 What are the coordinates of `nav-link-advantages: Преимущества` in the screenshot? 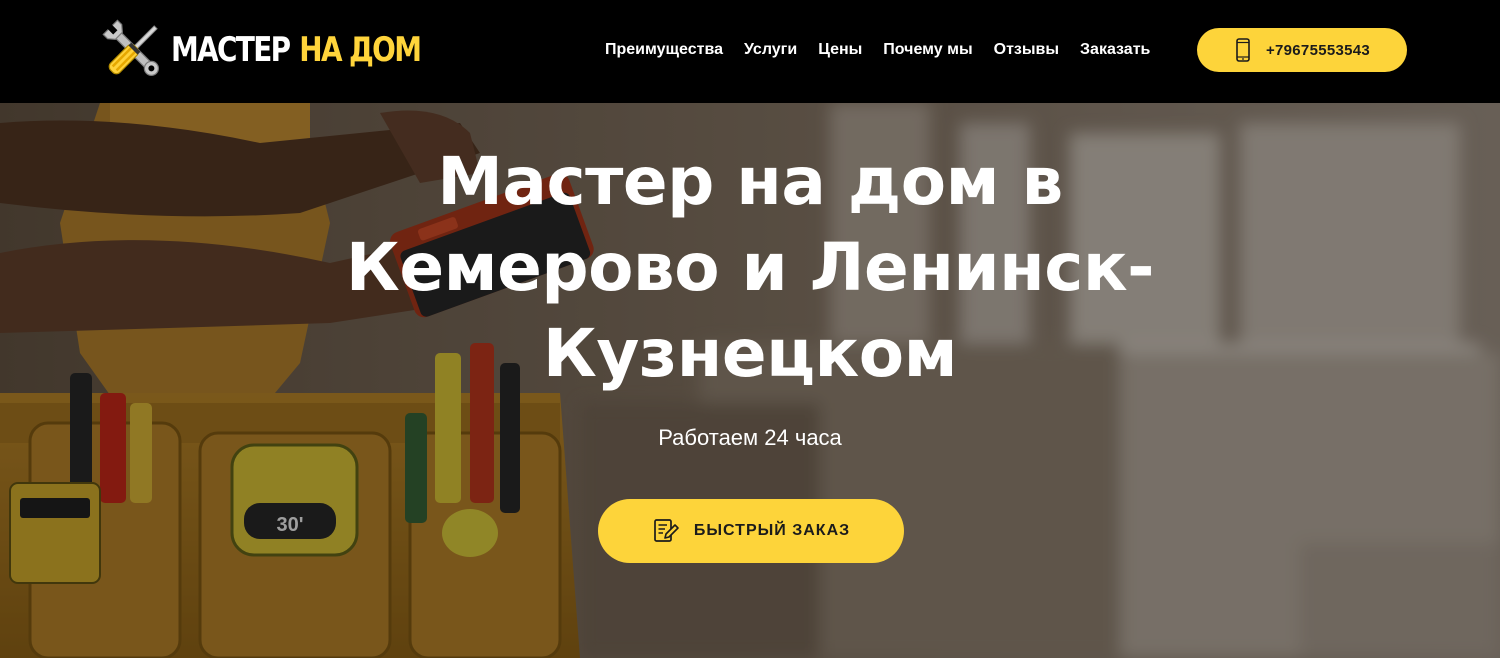 It's located at (664, 50).